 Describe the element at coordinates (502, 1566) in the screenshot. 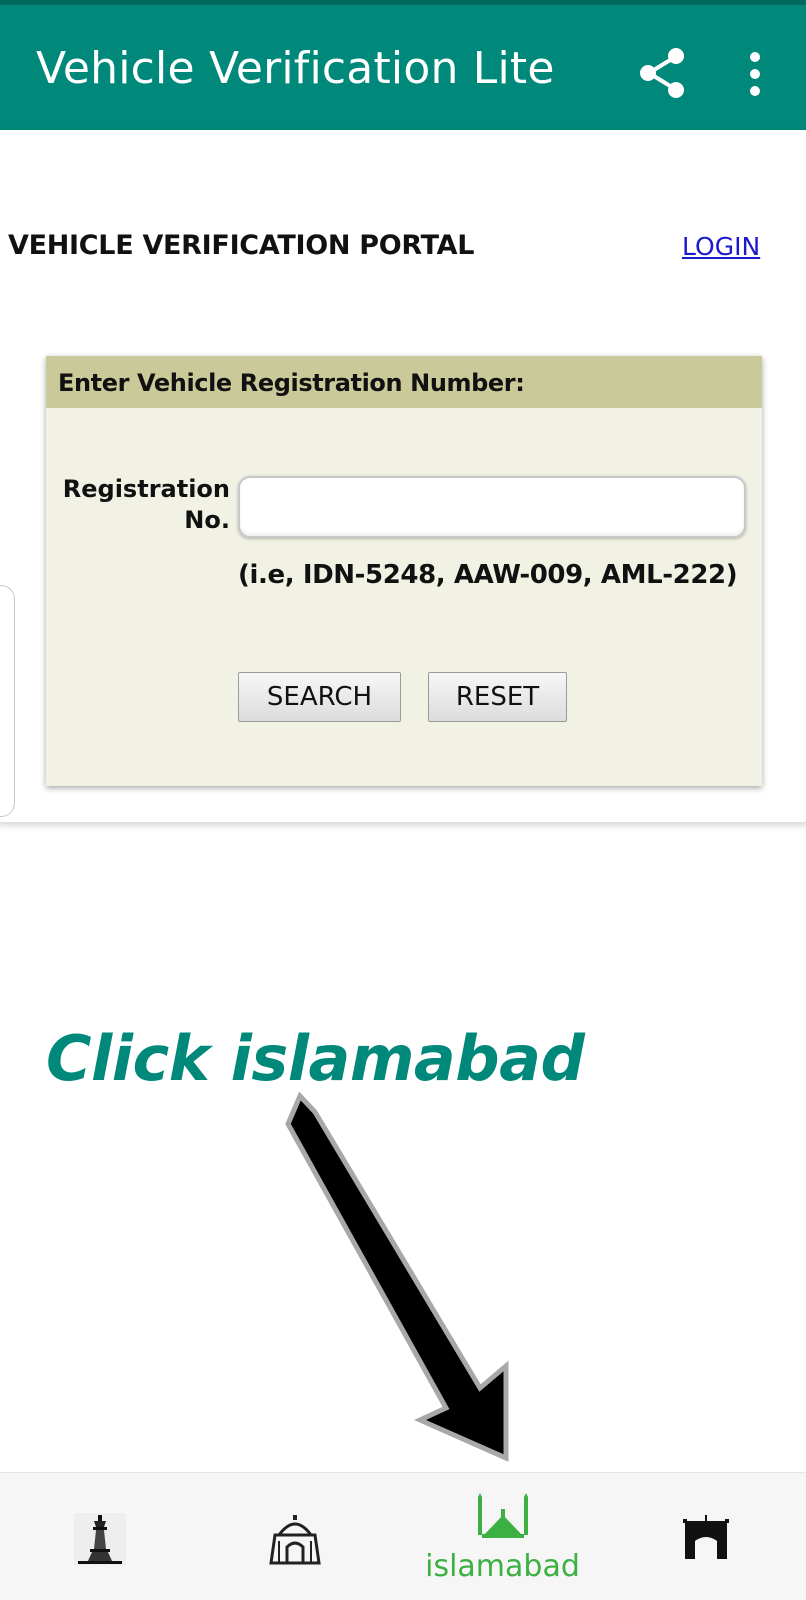

I see `nav-label-islamabad: islamabad` at that location.